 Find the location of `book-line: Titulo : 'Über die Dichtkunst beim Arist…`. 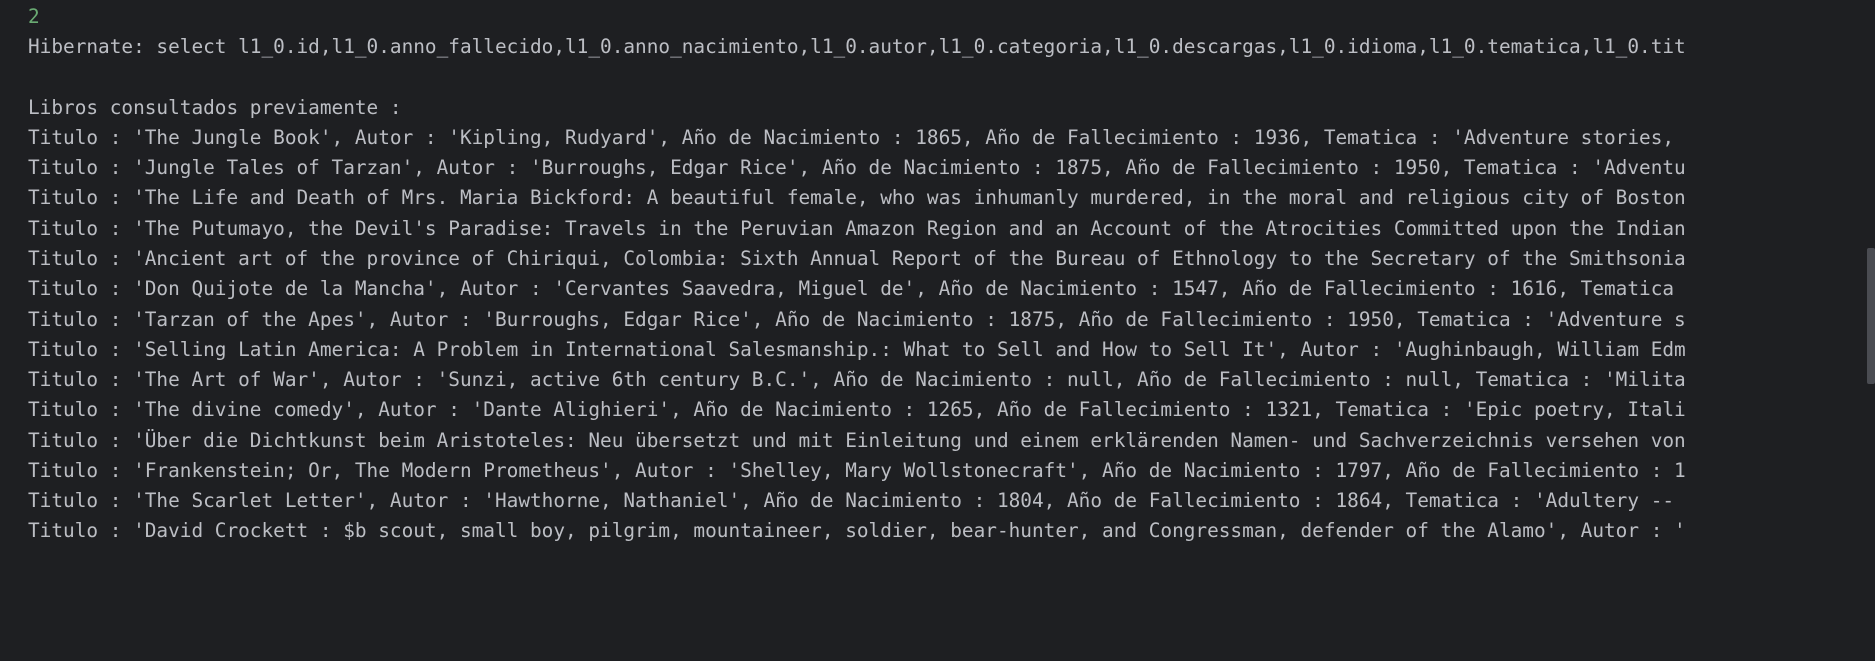

book-line: Titulo : 'Über die Dichtkunst beim Arist… is located at coordinates (857, 440).